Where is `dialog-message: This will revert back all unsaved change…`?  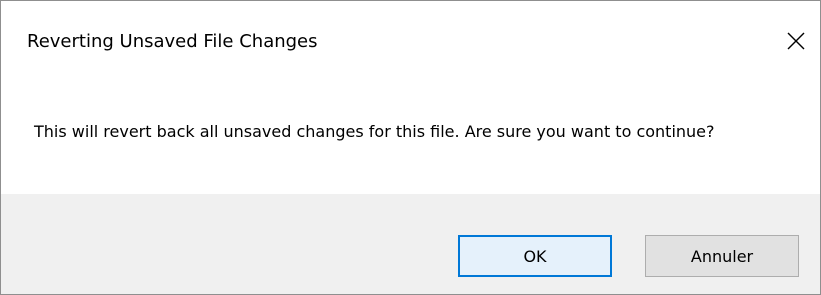 dialog-message: This will revert back all unsaved change… is located at coordinates (374, 131).